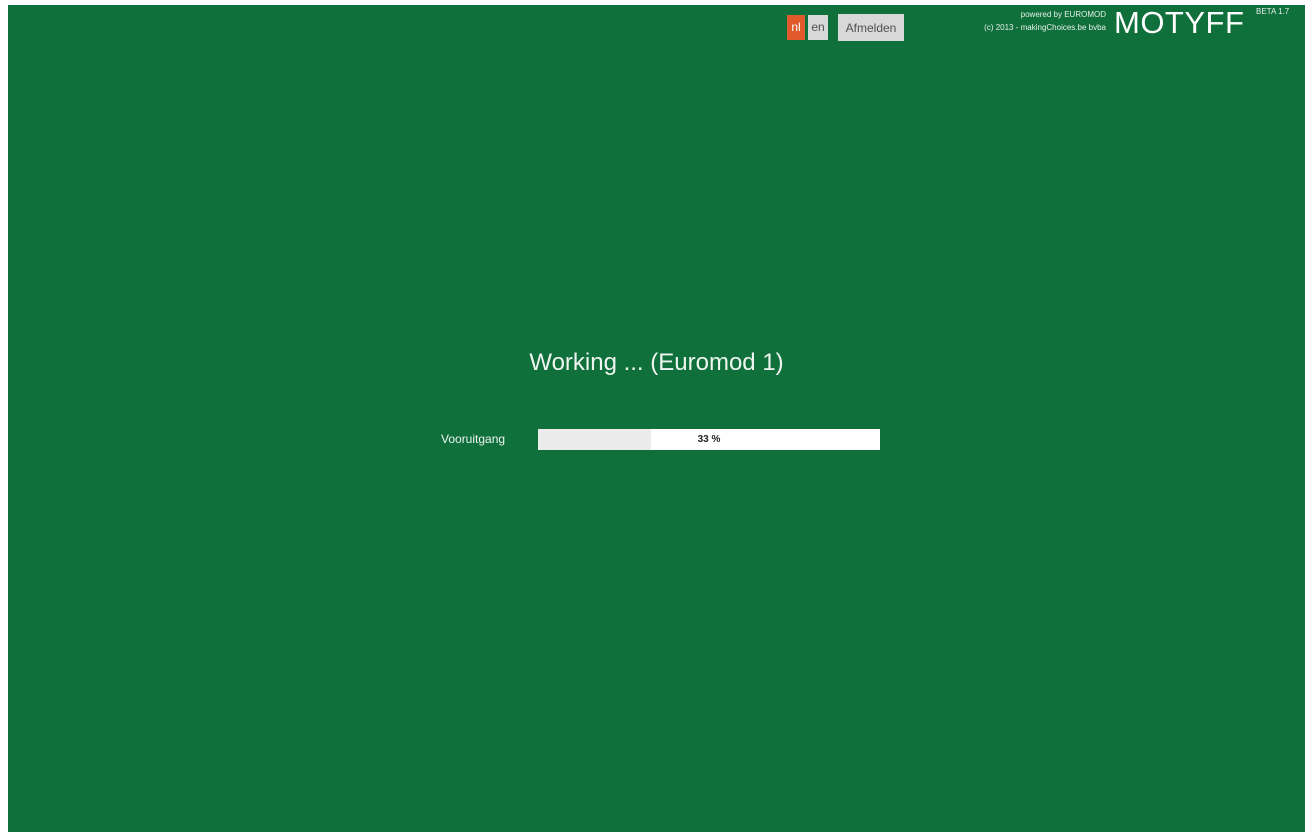  I want to click on language-nl-button: nl, so click(796, 27).